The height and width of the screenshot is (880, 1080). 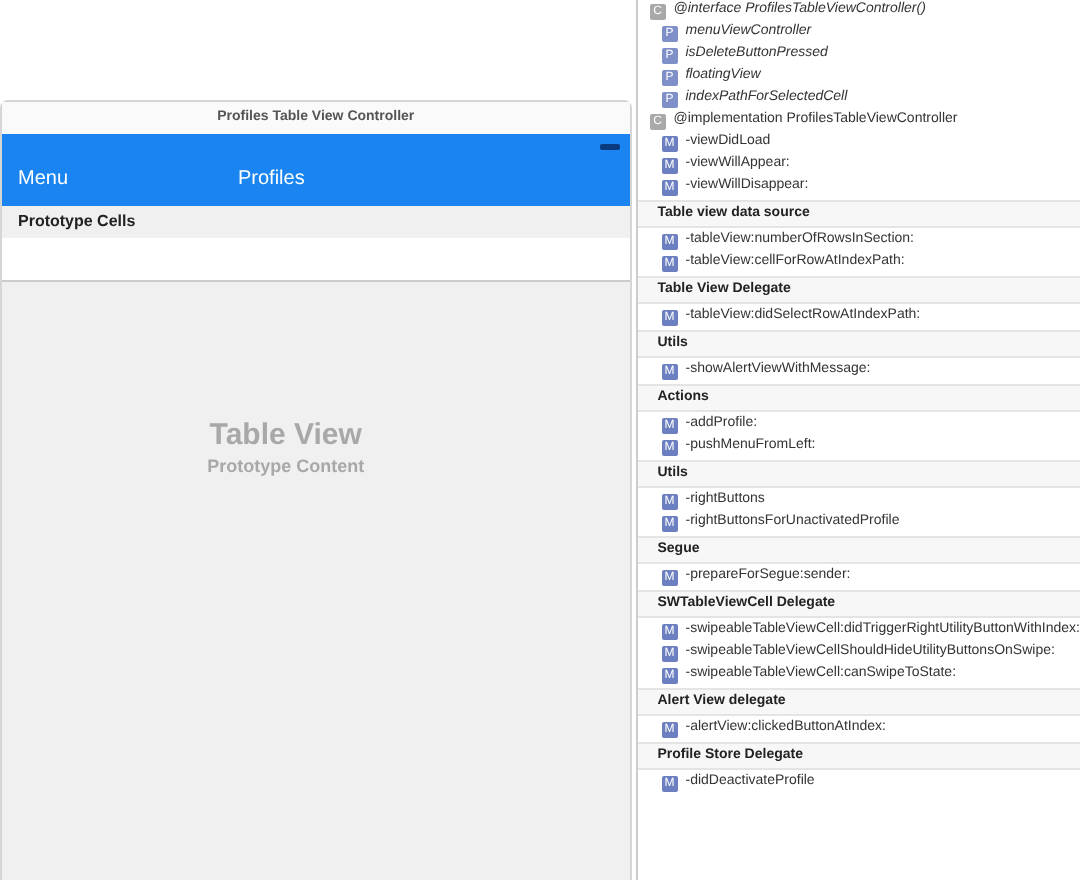 I want to click on placeholder-subtitle: Prototype Content, so click(x=286, y=466).